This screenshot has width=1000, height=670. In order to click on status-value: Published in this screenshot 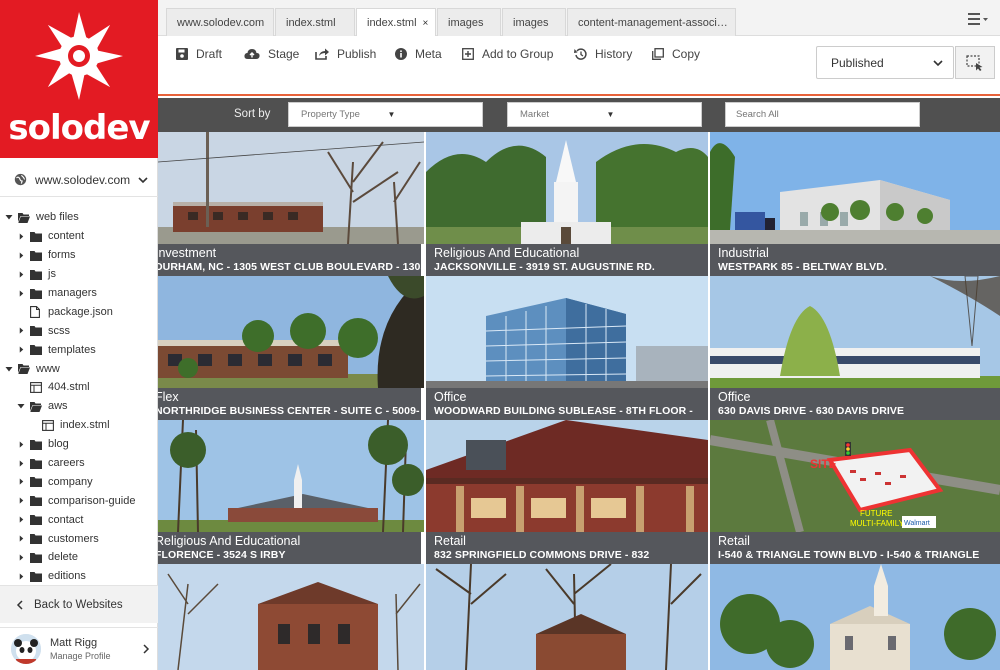, I will do `click(857, 62)`.